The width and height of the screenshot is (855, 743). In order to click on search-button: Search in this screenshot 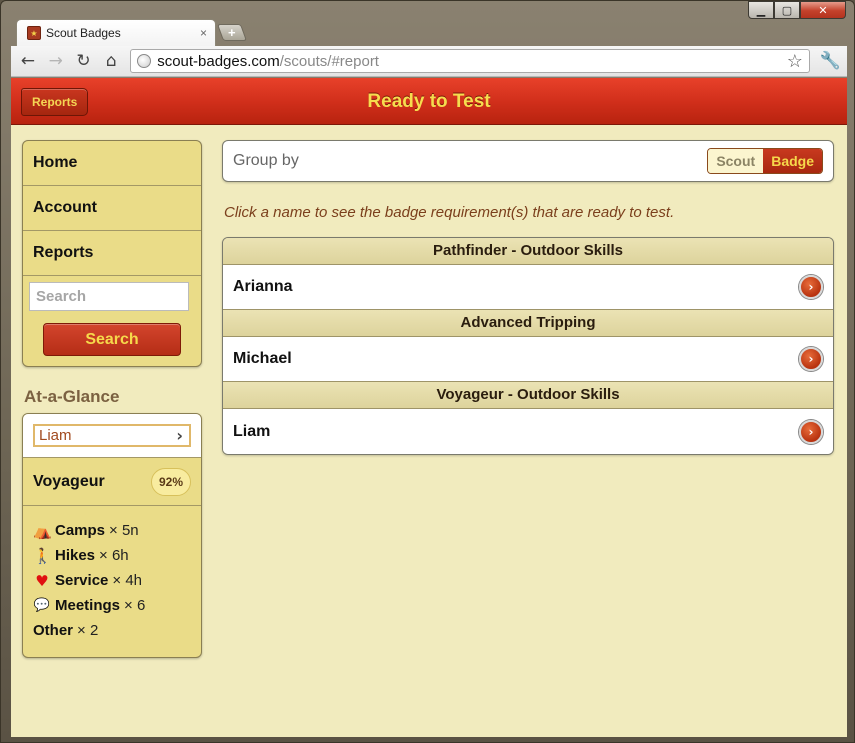, I will do `click(112, 339)`.